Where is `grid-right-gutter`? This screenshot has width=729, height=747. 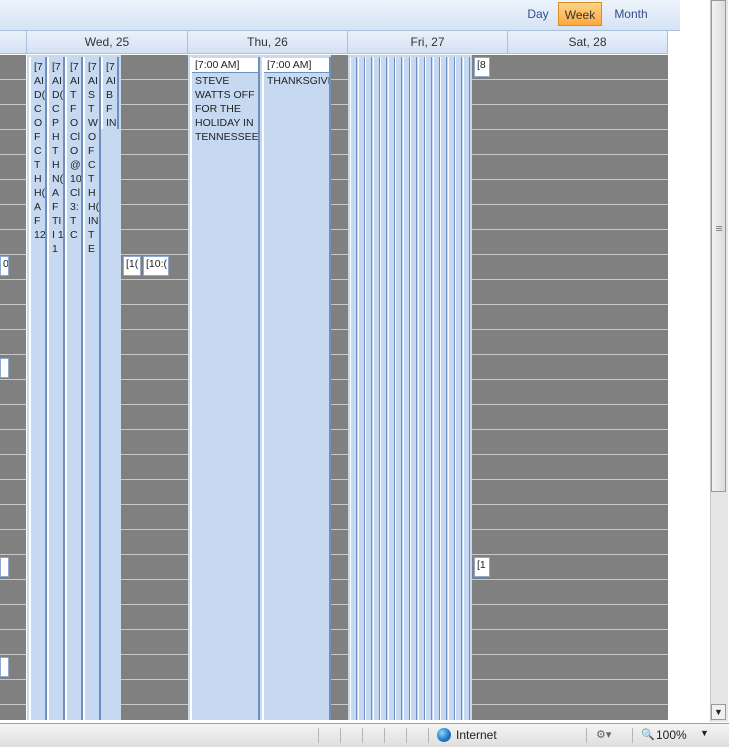 grid-right-gutter is located at coordinates (674, 387).